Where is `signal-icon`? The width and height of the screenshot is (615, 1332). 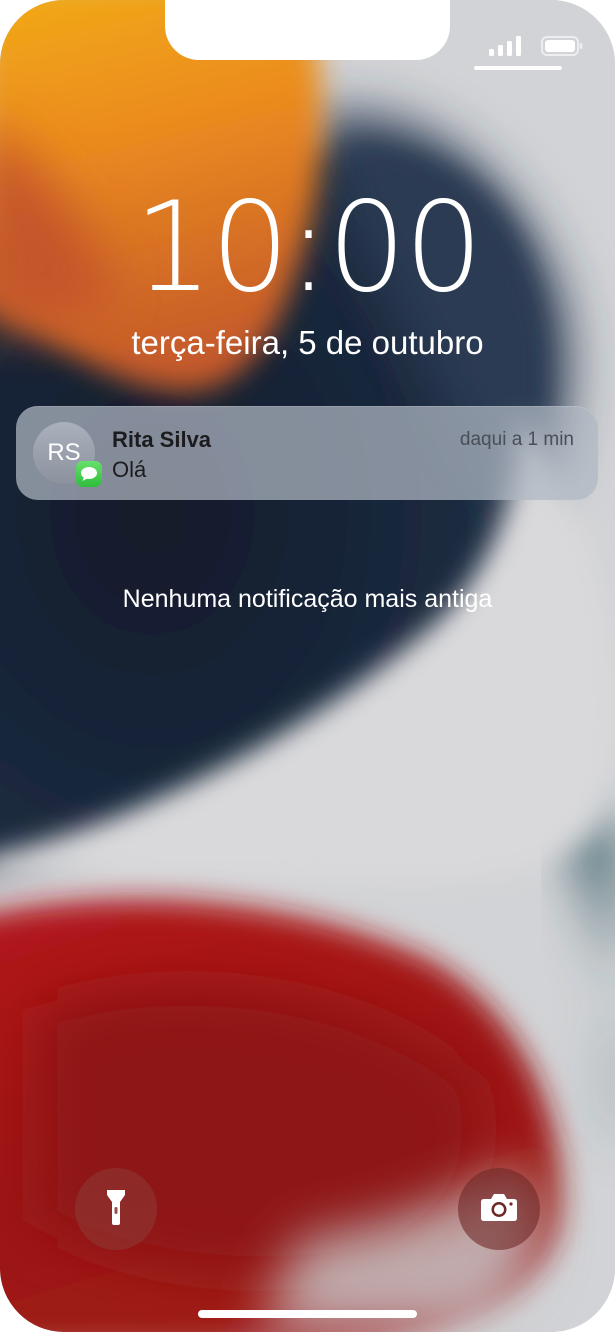 signal-icon is located at coordinates (505, 48).